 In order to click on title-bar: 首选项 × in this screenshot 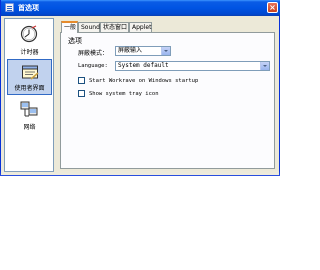, I will do `click(140, 8)`.